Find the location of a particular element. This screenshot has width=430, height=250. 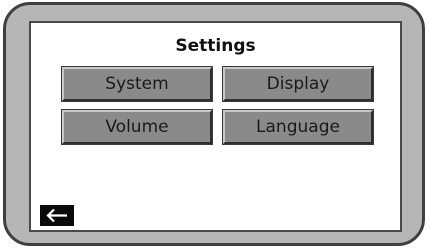

left-arrow-icon is located at coordinates (56, 215).